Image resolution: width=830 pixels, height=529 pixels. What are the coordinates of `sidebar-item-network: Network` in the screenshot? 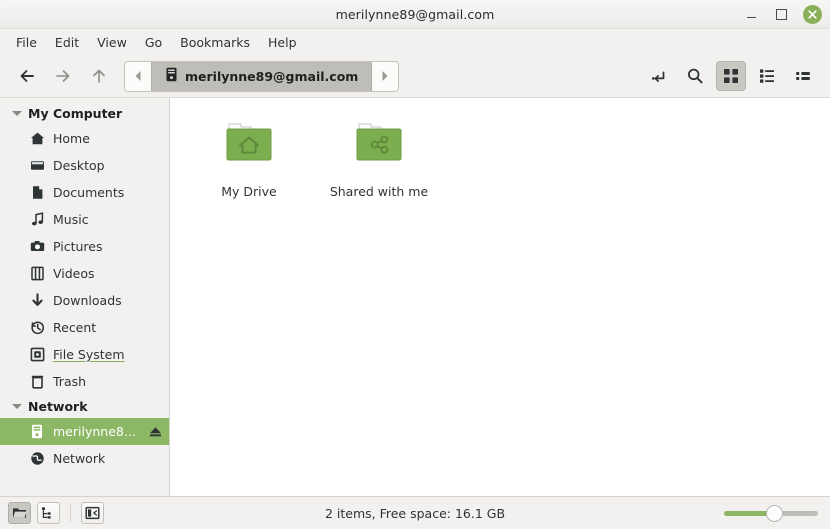 It's located at (84, 458).